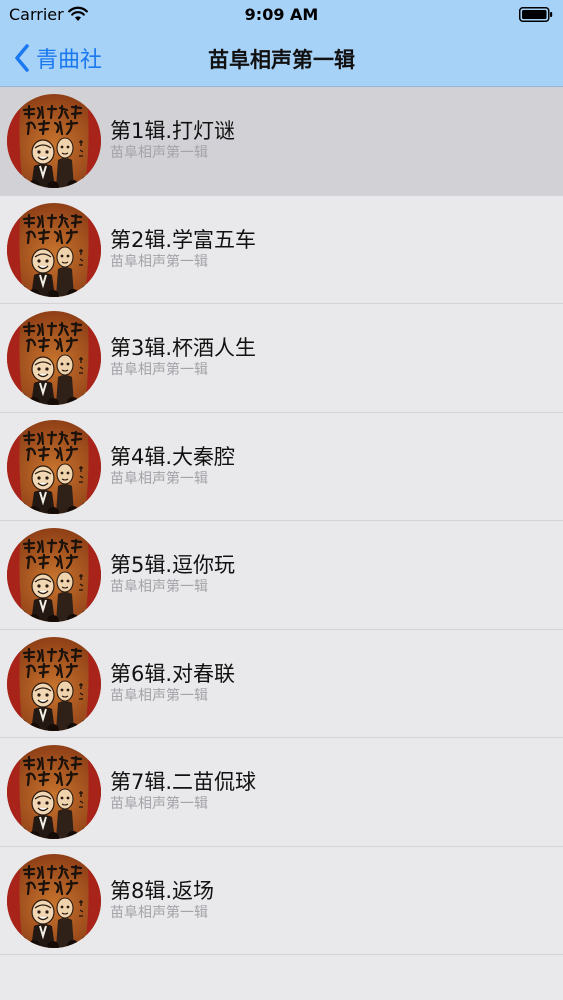 The image size is (563, 1000). I want to click on list-item: 第4辑.大秦腔 苗阜相声第一辑, so click(281, 467).